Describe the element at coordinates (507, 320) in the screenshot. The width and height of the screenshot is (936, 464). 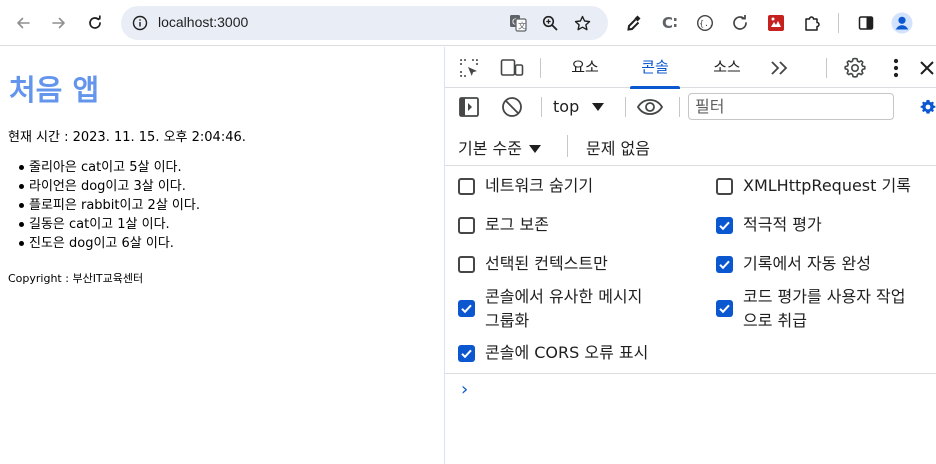
I see `option-label-line2: 그룹화` at that location.